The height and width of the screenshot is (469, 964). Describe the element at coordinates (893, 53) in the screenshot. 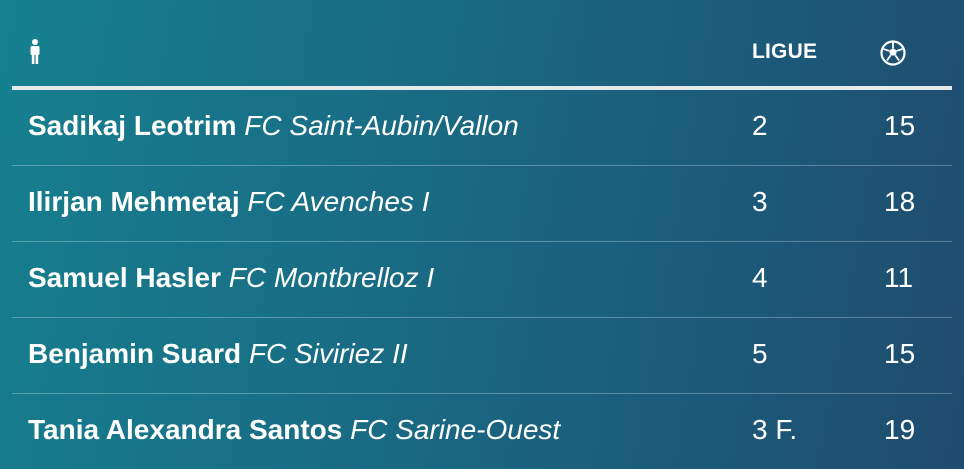

I see `soccer-ball-icon` at that location.